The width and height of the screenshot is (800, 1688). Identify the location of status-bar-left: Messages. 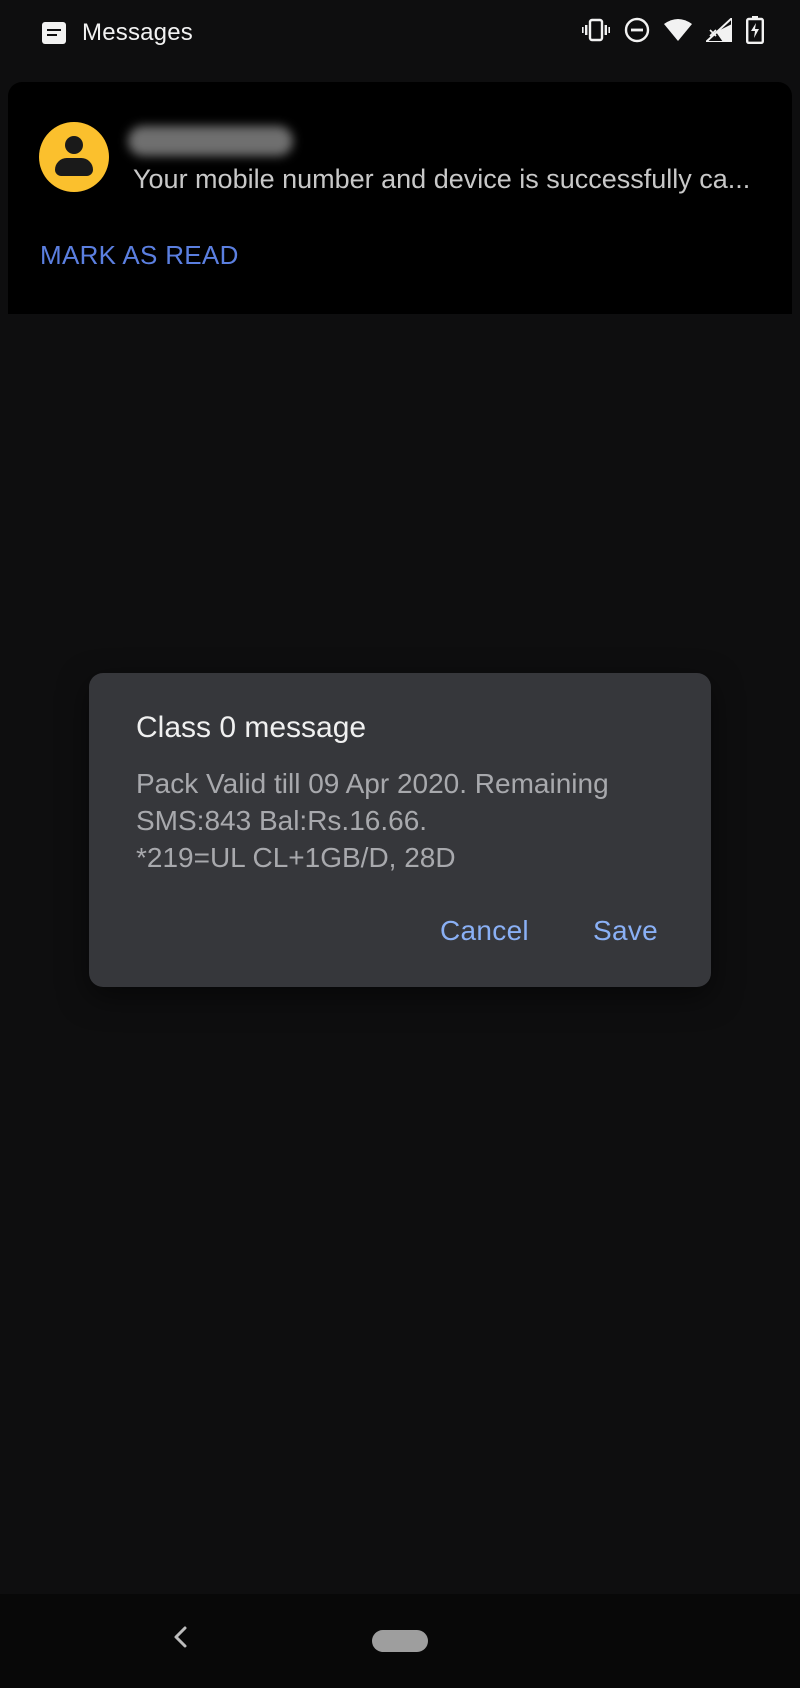
(117, 33).